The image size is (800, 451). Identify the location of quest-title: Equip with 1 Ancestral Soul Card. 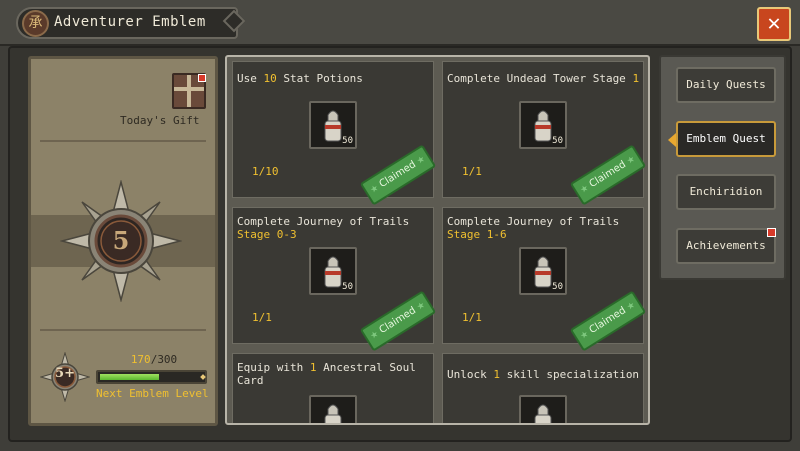
(335, 374).